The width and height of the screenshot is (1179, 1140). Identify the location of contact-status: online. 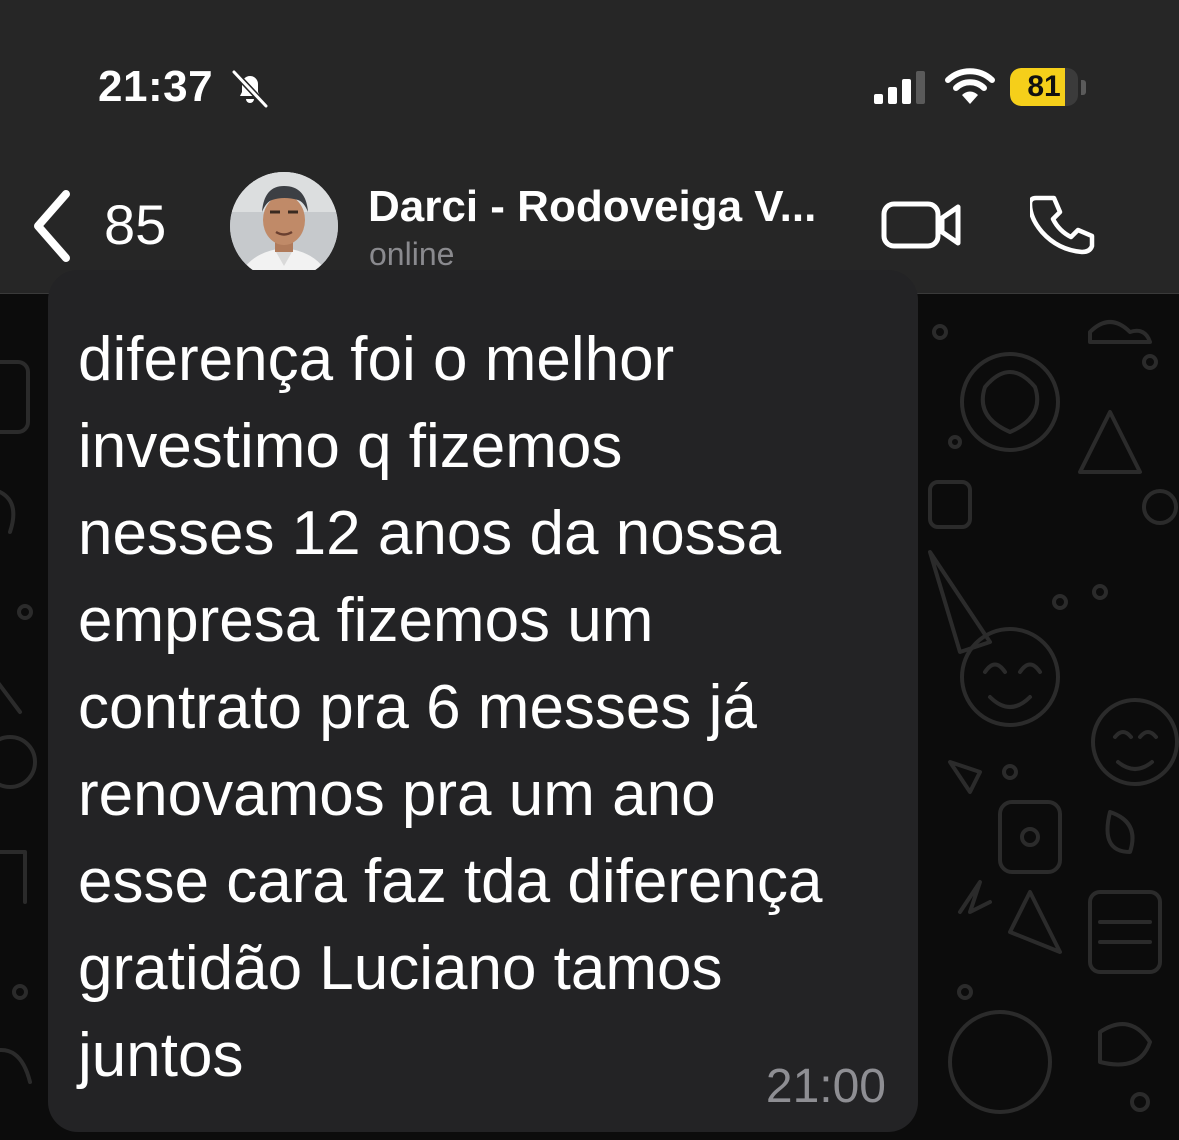
(412, 254).